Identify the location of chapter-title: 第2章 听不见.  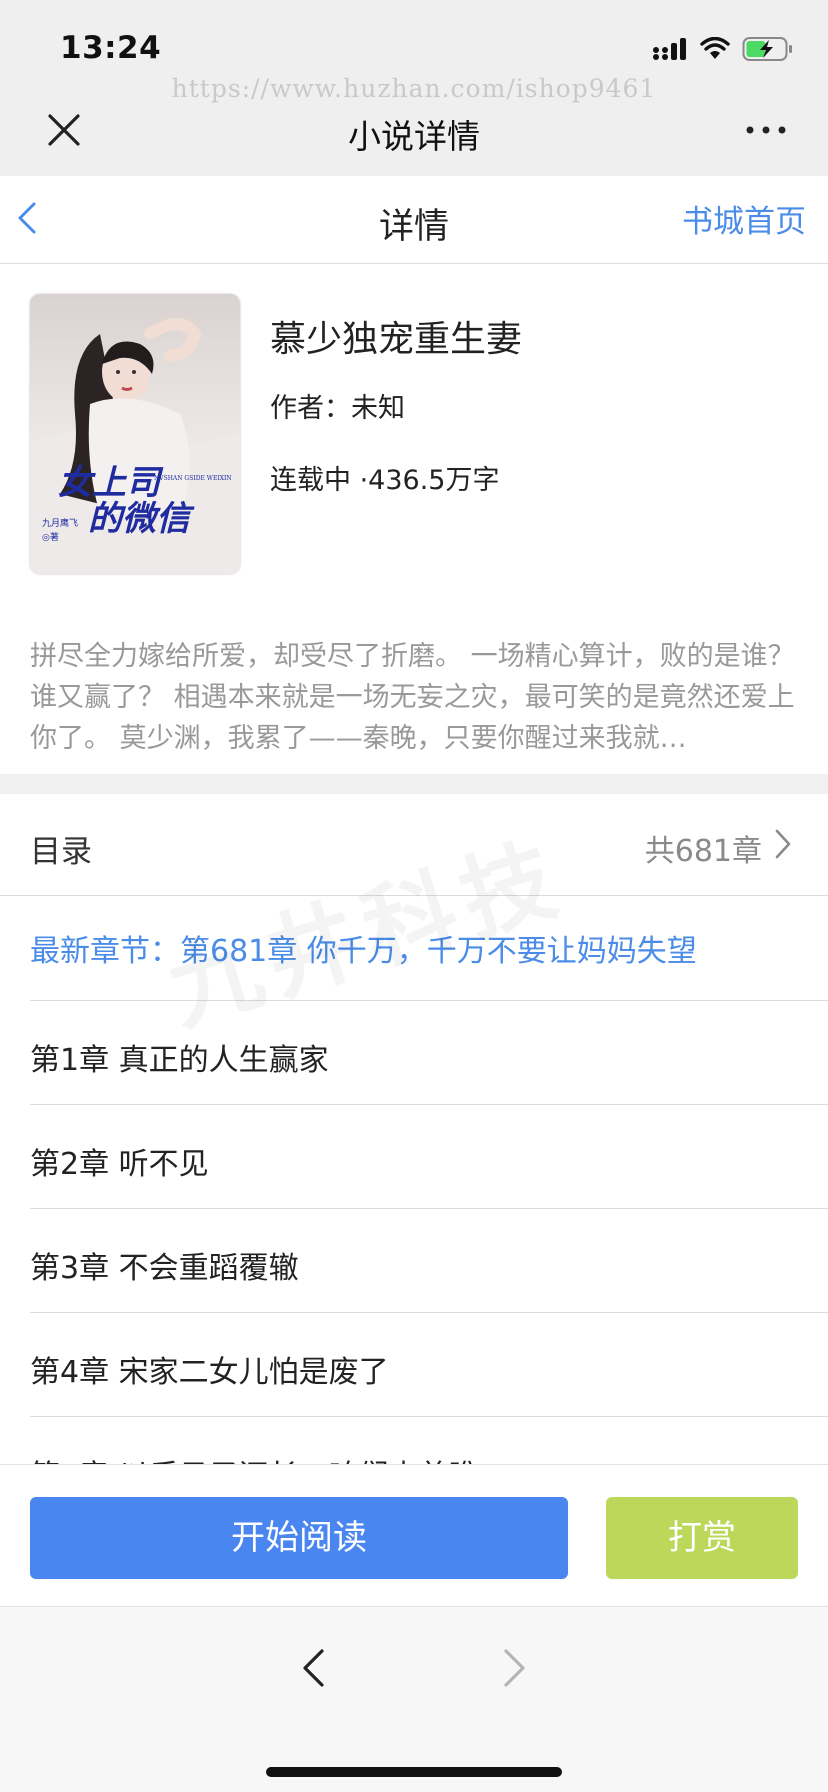
(119, 1164).